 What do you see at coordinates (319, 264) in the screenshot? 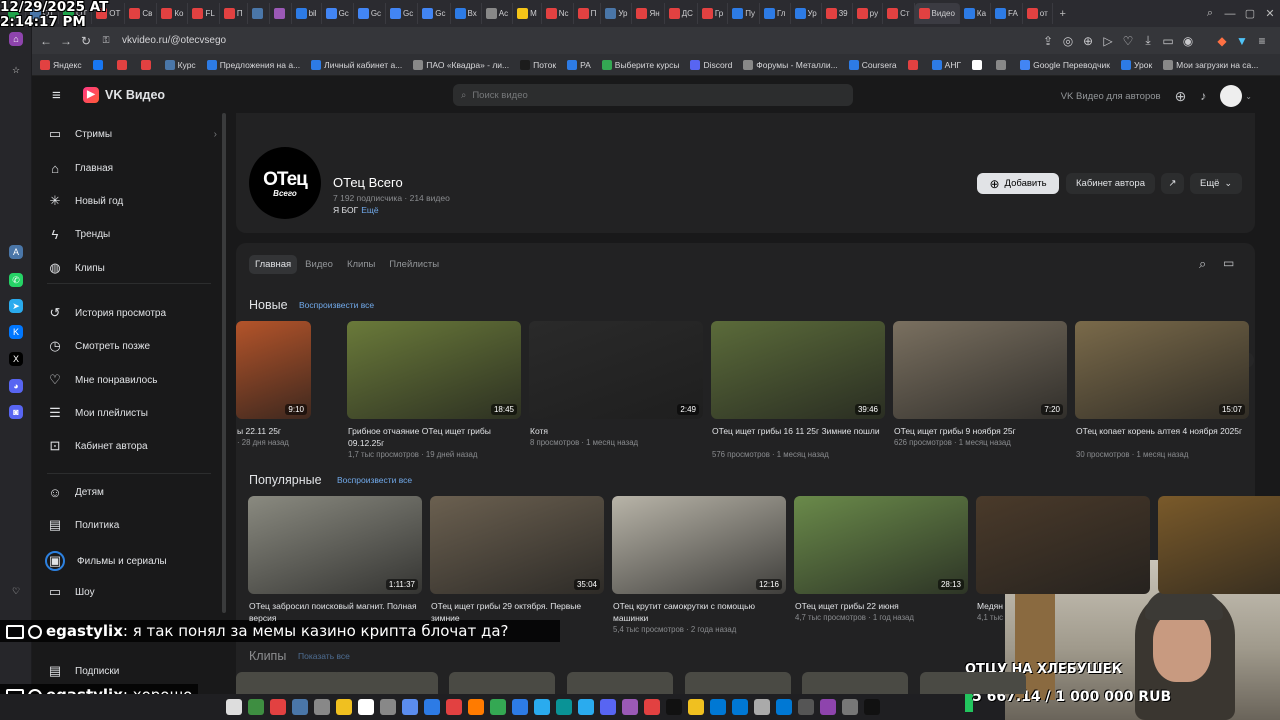
I see `tab-2: Видео` at bounding box center [319, 264].